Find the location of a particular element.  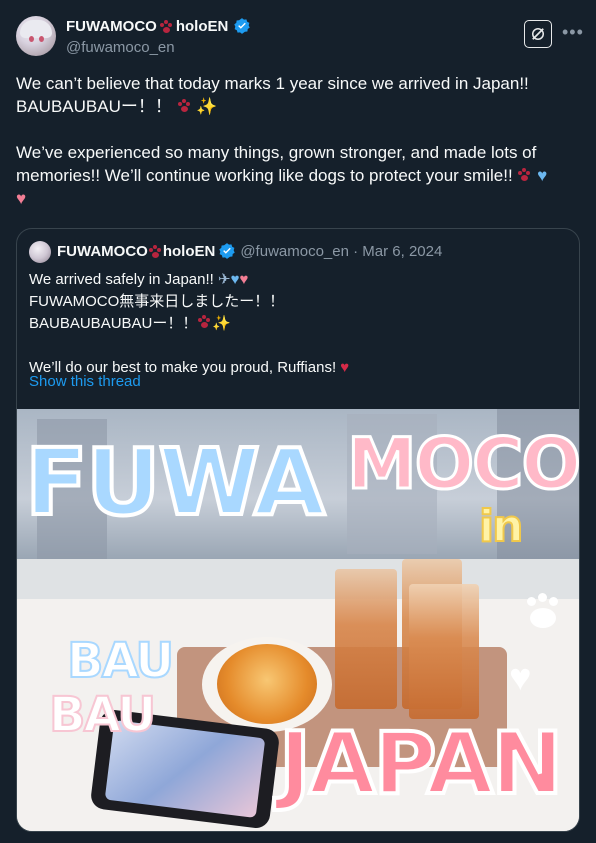

photo-text-in: in is located at coordinates (501, 526).